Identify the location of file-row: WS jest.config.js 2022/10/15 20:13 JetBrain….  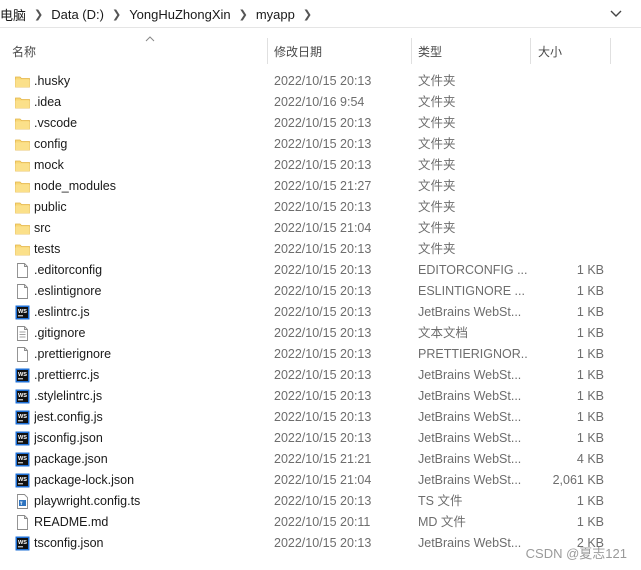
(320, 417).